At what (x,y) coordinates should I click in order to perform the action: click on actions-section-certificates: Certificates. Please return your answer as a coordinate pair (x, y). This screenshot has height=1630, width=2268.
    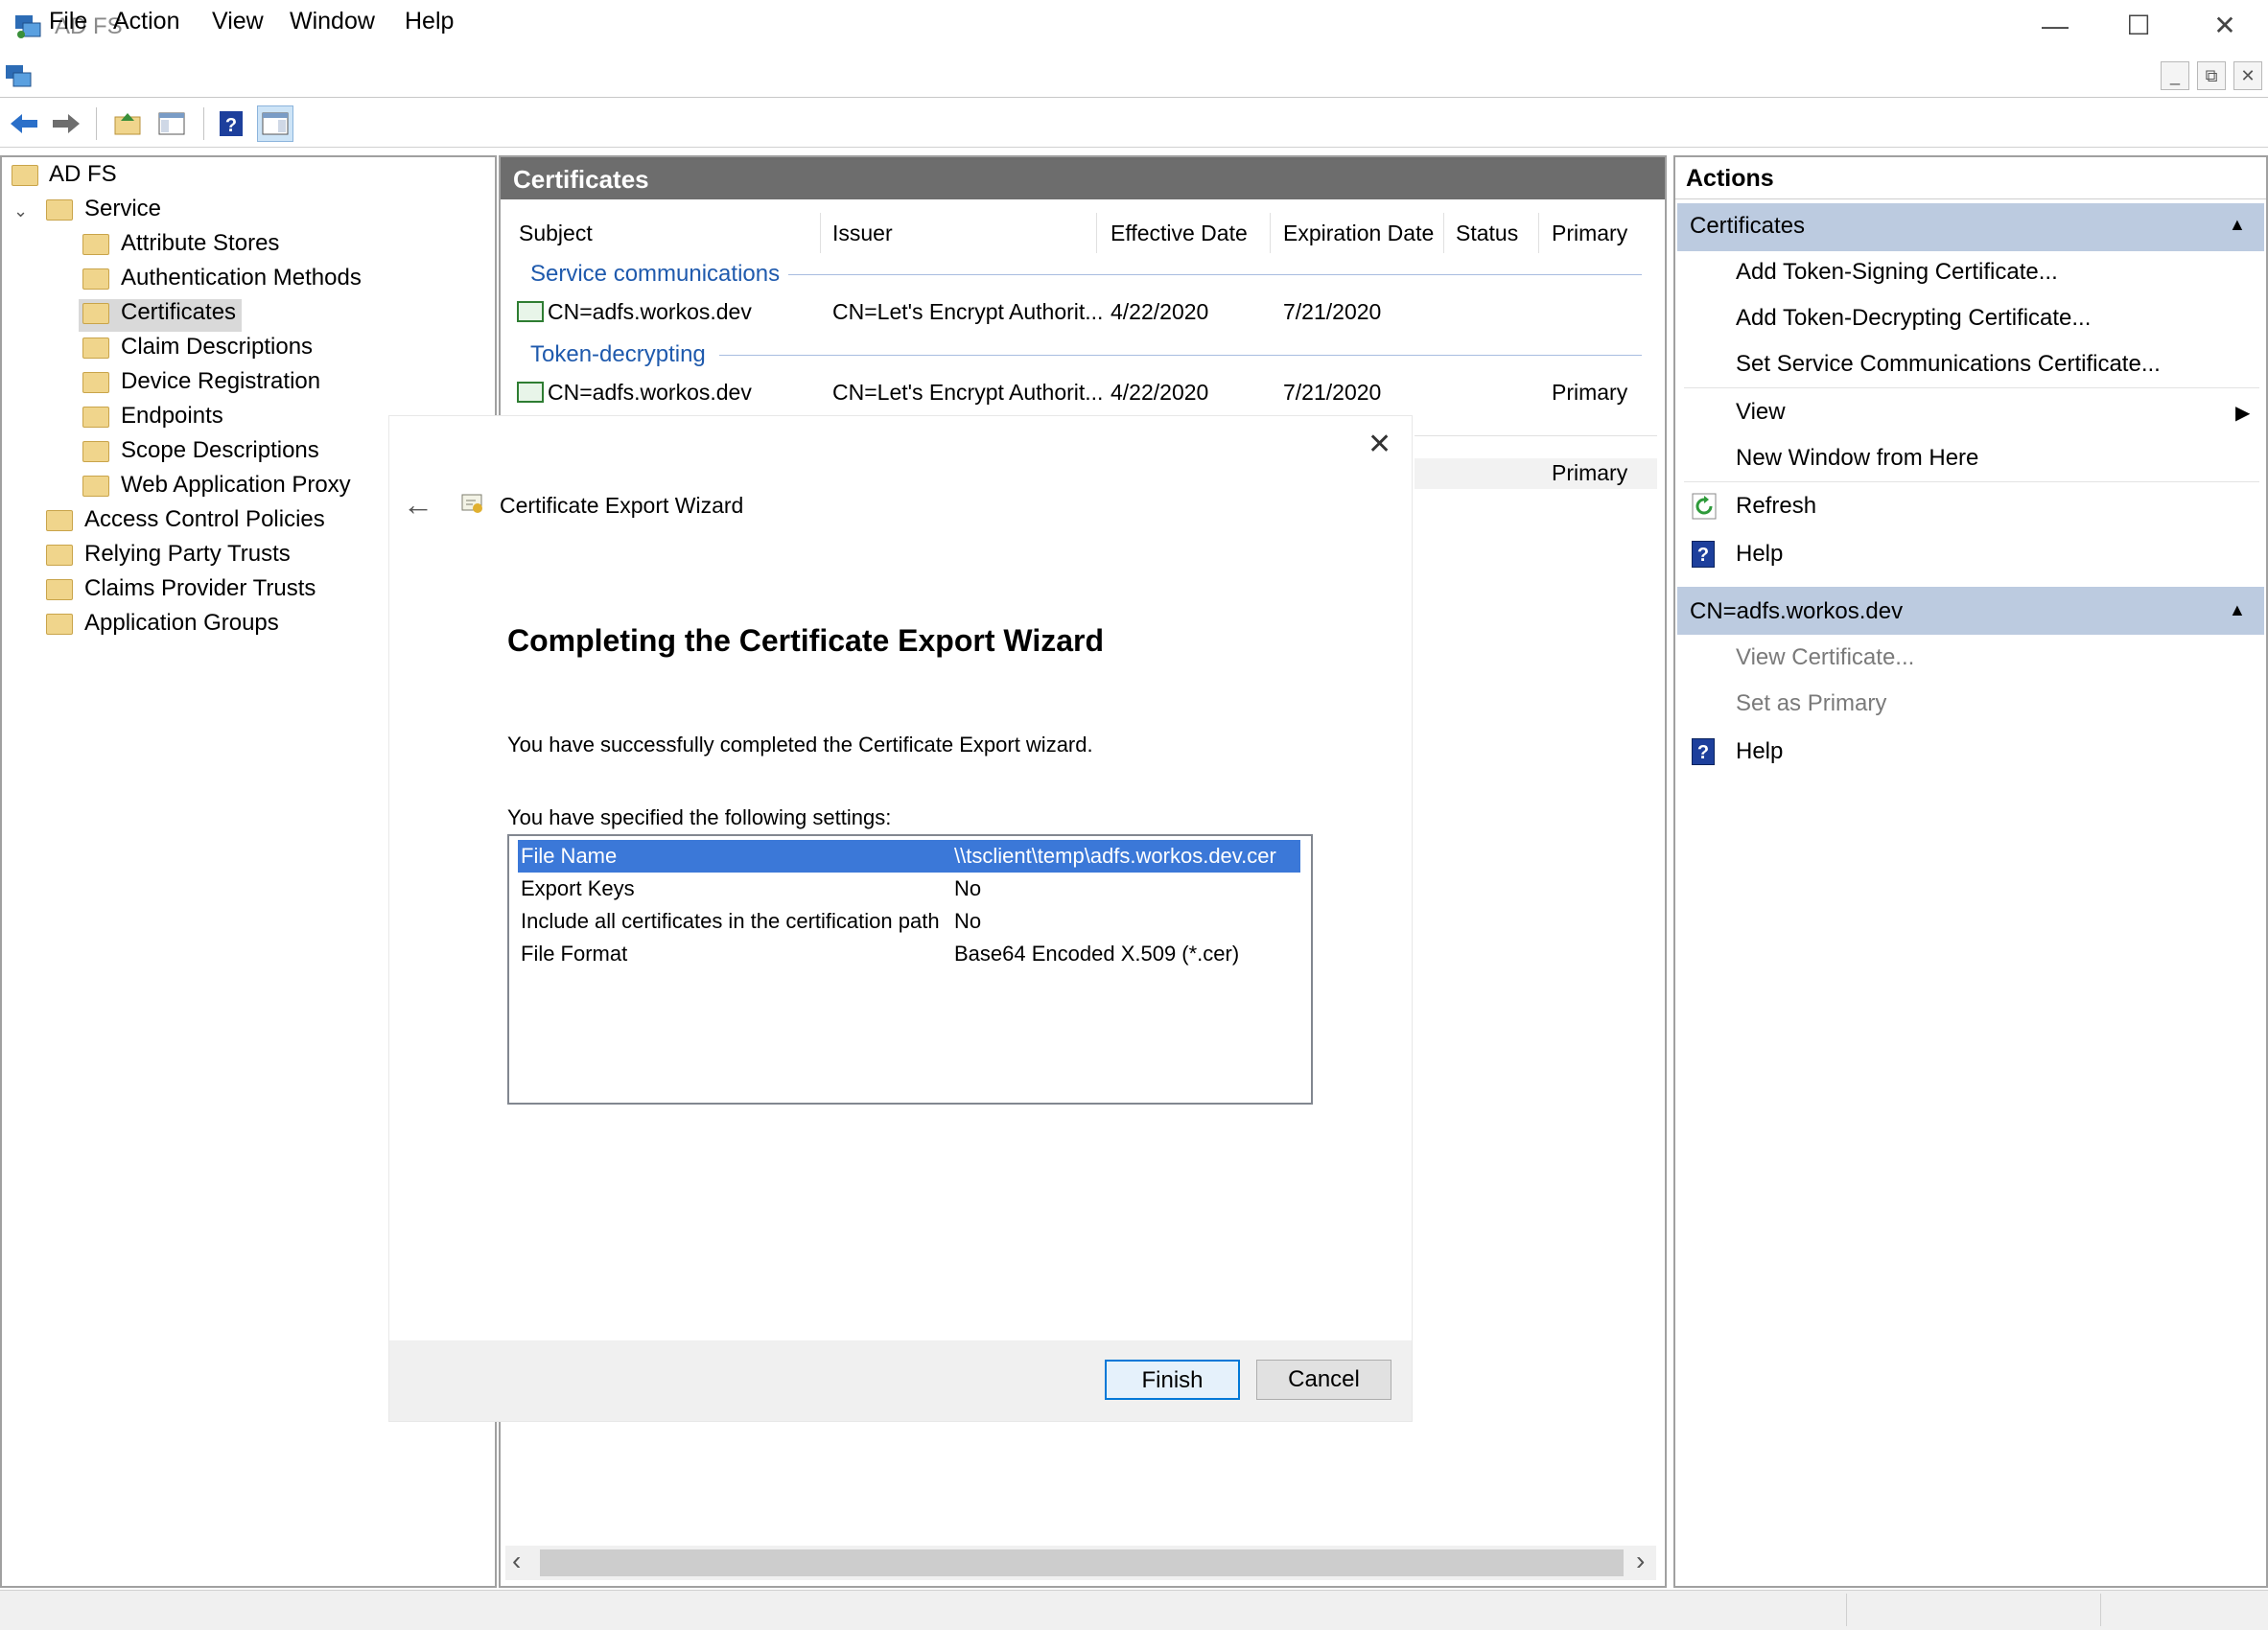
    Looking at the image, I should click on (1748, 226).